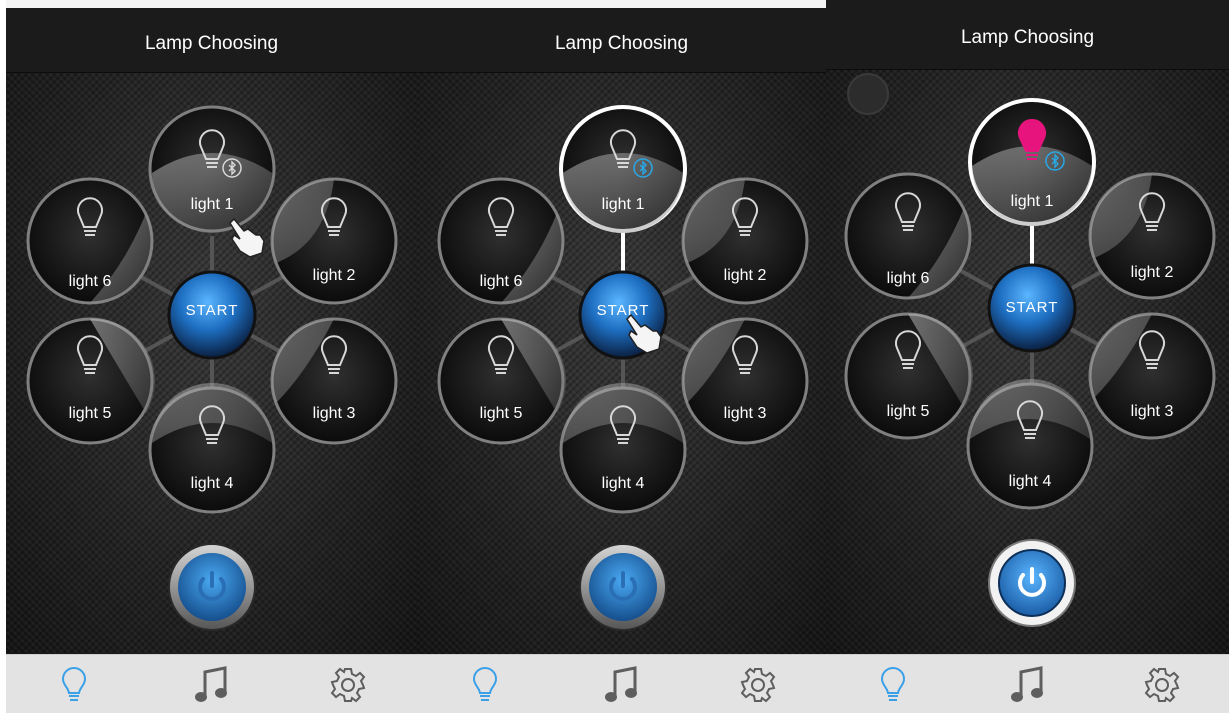 Image resolution: width=1229 pixels, height=713 pixels. Describe the element at coordinates (247, 237) in the screenshot. I see `hand-pointer-icon` at that location.